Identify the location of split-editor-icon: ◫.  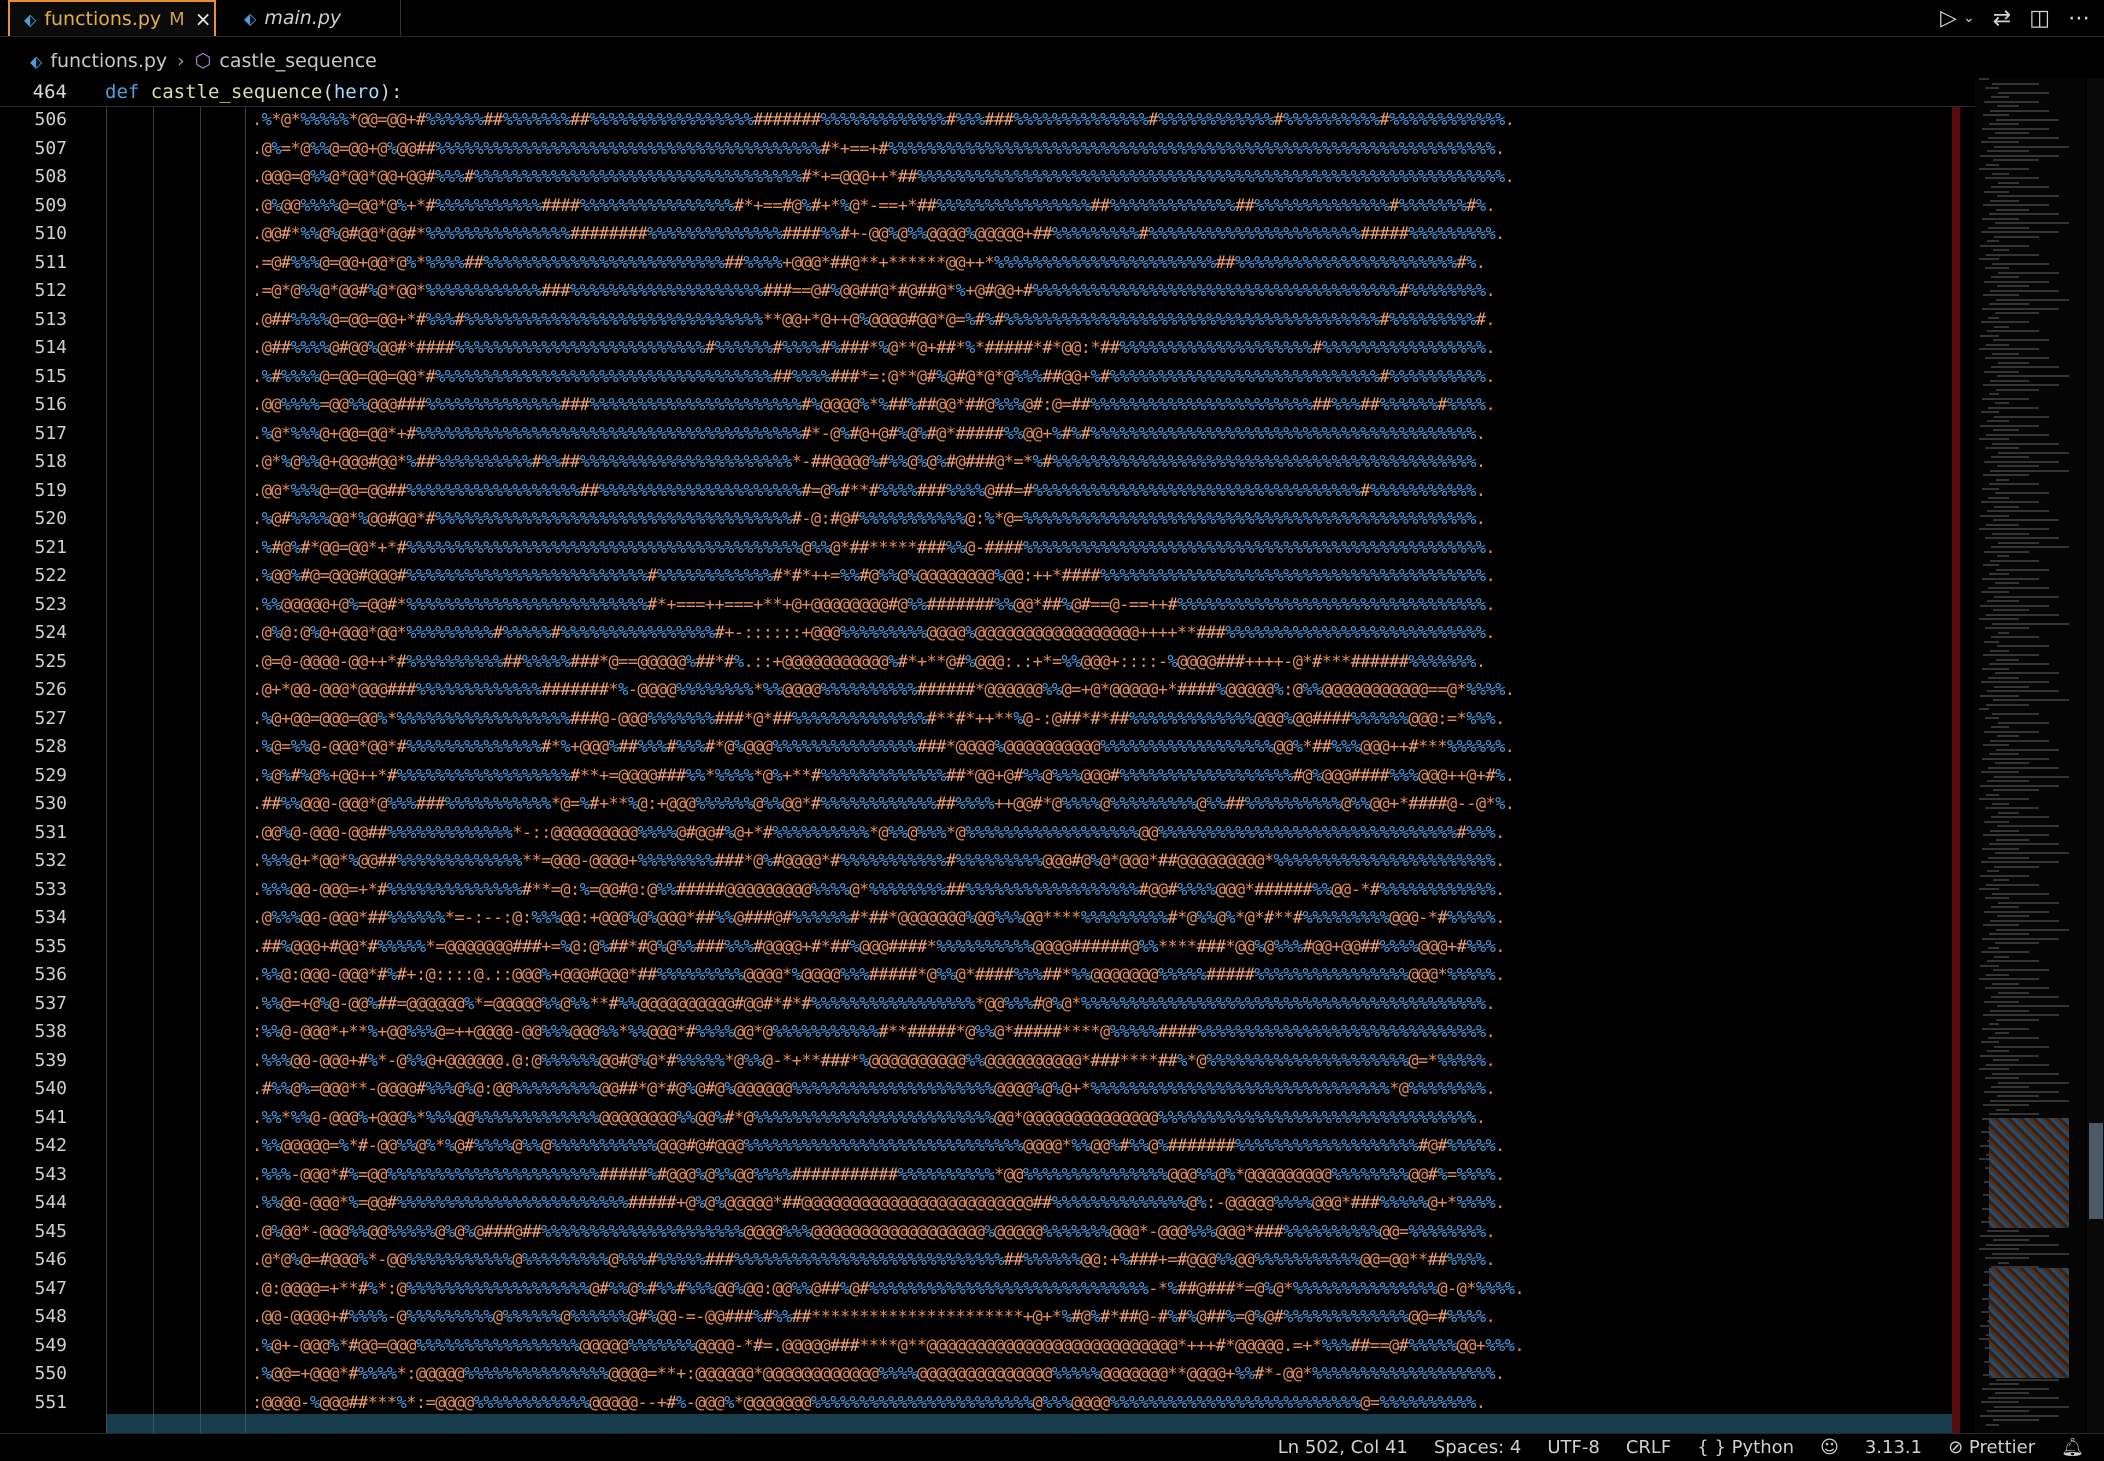
(2039, 18).